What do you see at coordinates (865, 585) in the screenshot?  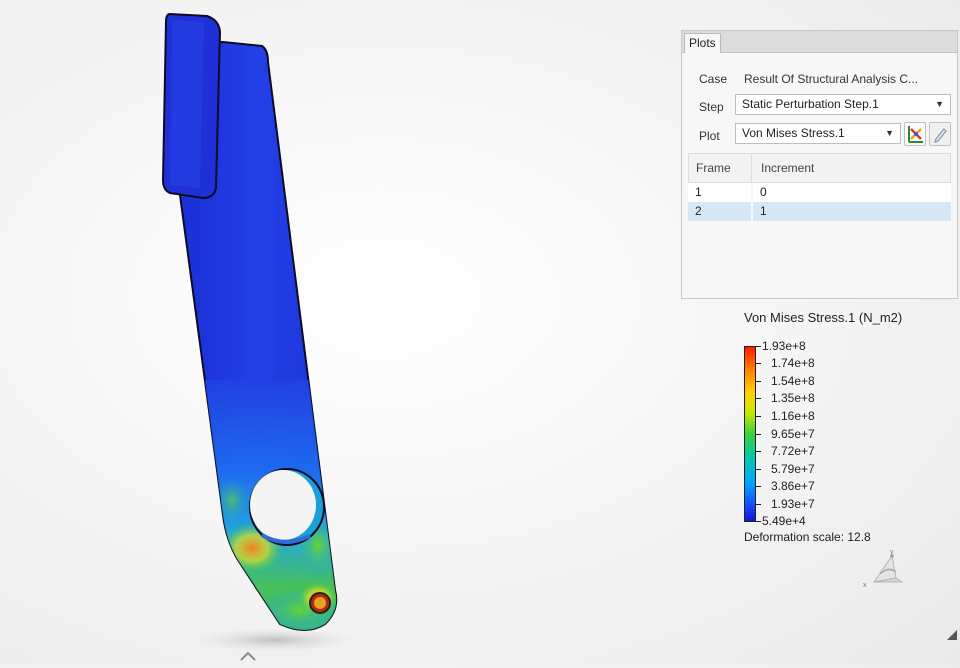 I see `triad-x-label: x` at bounding box center [865, 585].